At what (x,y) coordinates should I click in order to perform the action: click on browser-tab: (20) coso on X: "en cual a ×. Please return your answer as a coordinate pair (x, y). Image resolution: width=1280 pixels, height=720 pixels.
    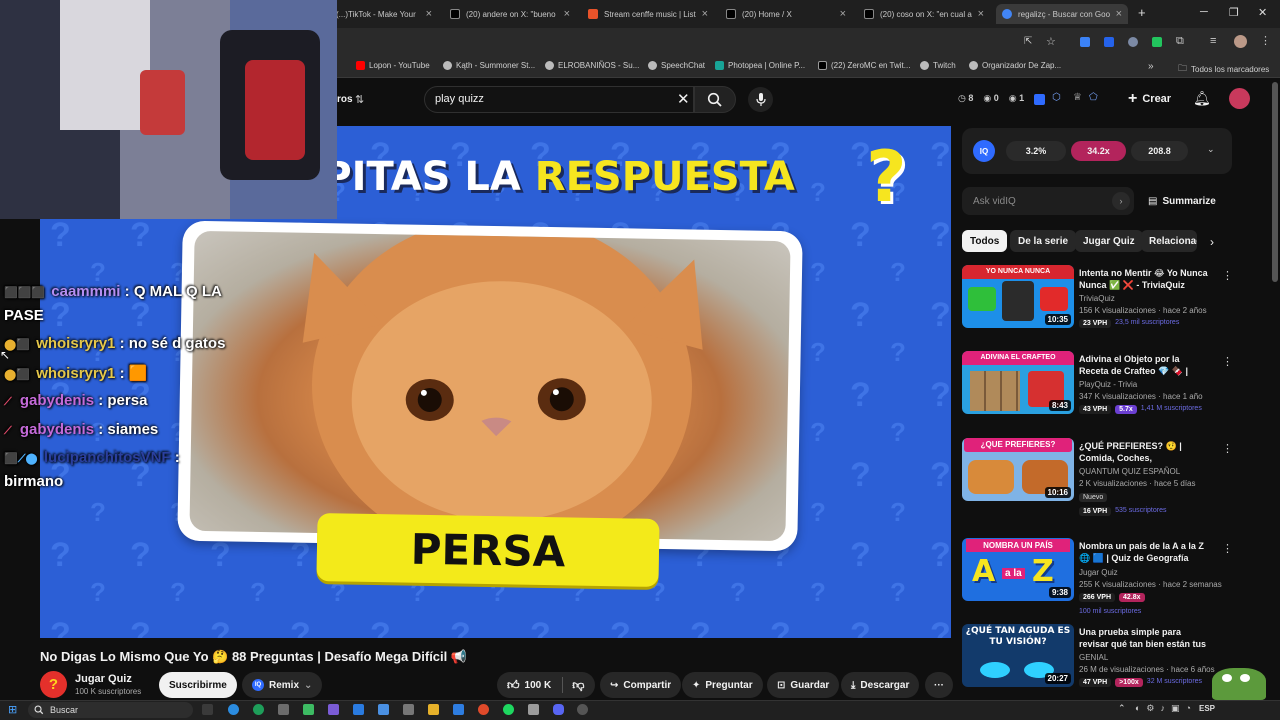
    Looking at the image, I should click on (924, 14).